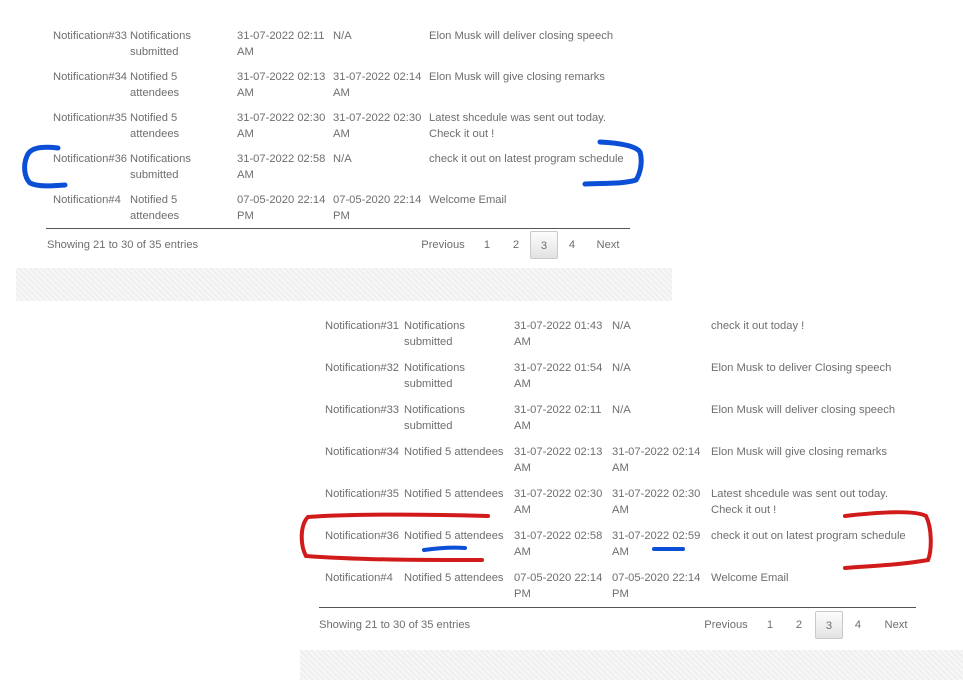  I want to click on created-time: 31-07-2022 01:54 AM, so click(558, 376).